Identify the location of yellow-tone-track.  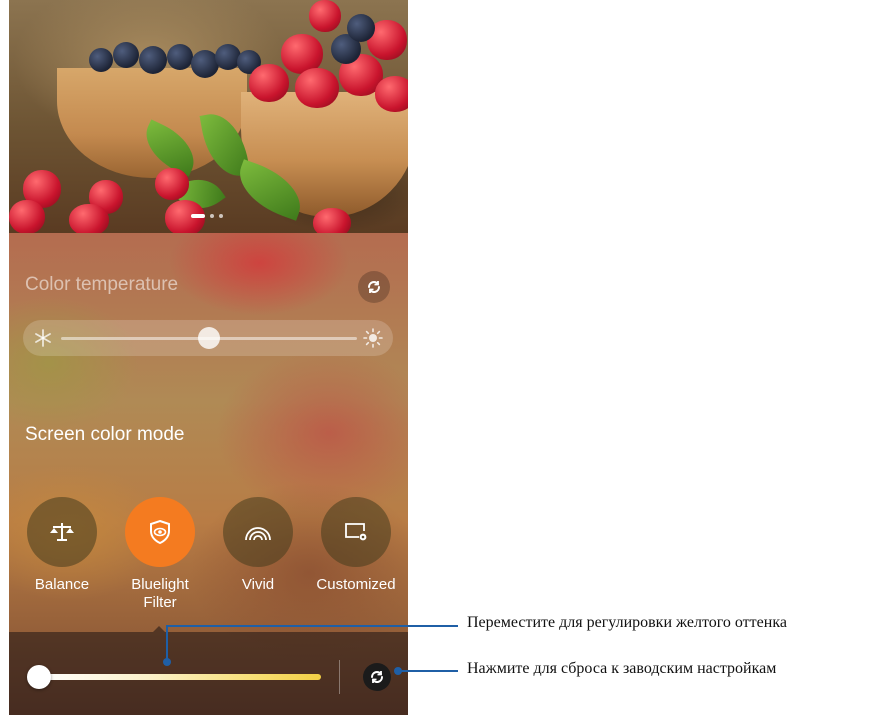
(180, 677).